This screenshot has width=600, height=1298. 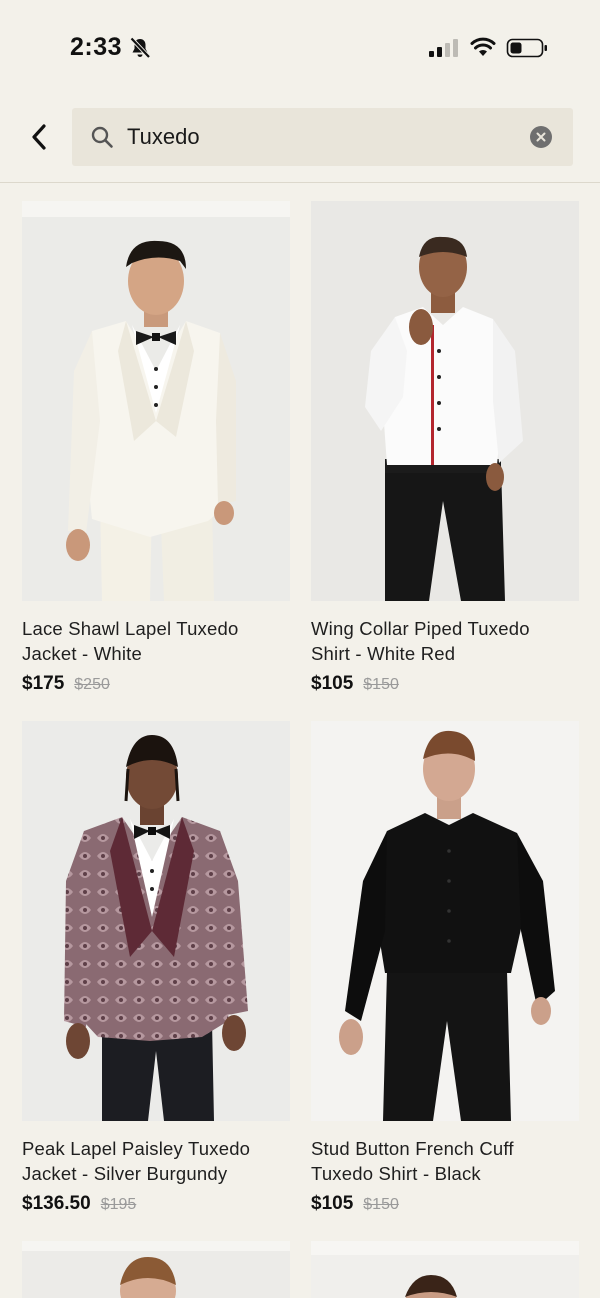 What do you see at coordinates (420, 628) in the screenshot?
I see `product-name-line: Wing Collar Piped Tuxedo` at bounding box center [420, 628].